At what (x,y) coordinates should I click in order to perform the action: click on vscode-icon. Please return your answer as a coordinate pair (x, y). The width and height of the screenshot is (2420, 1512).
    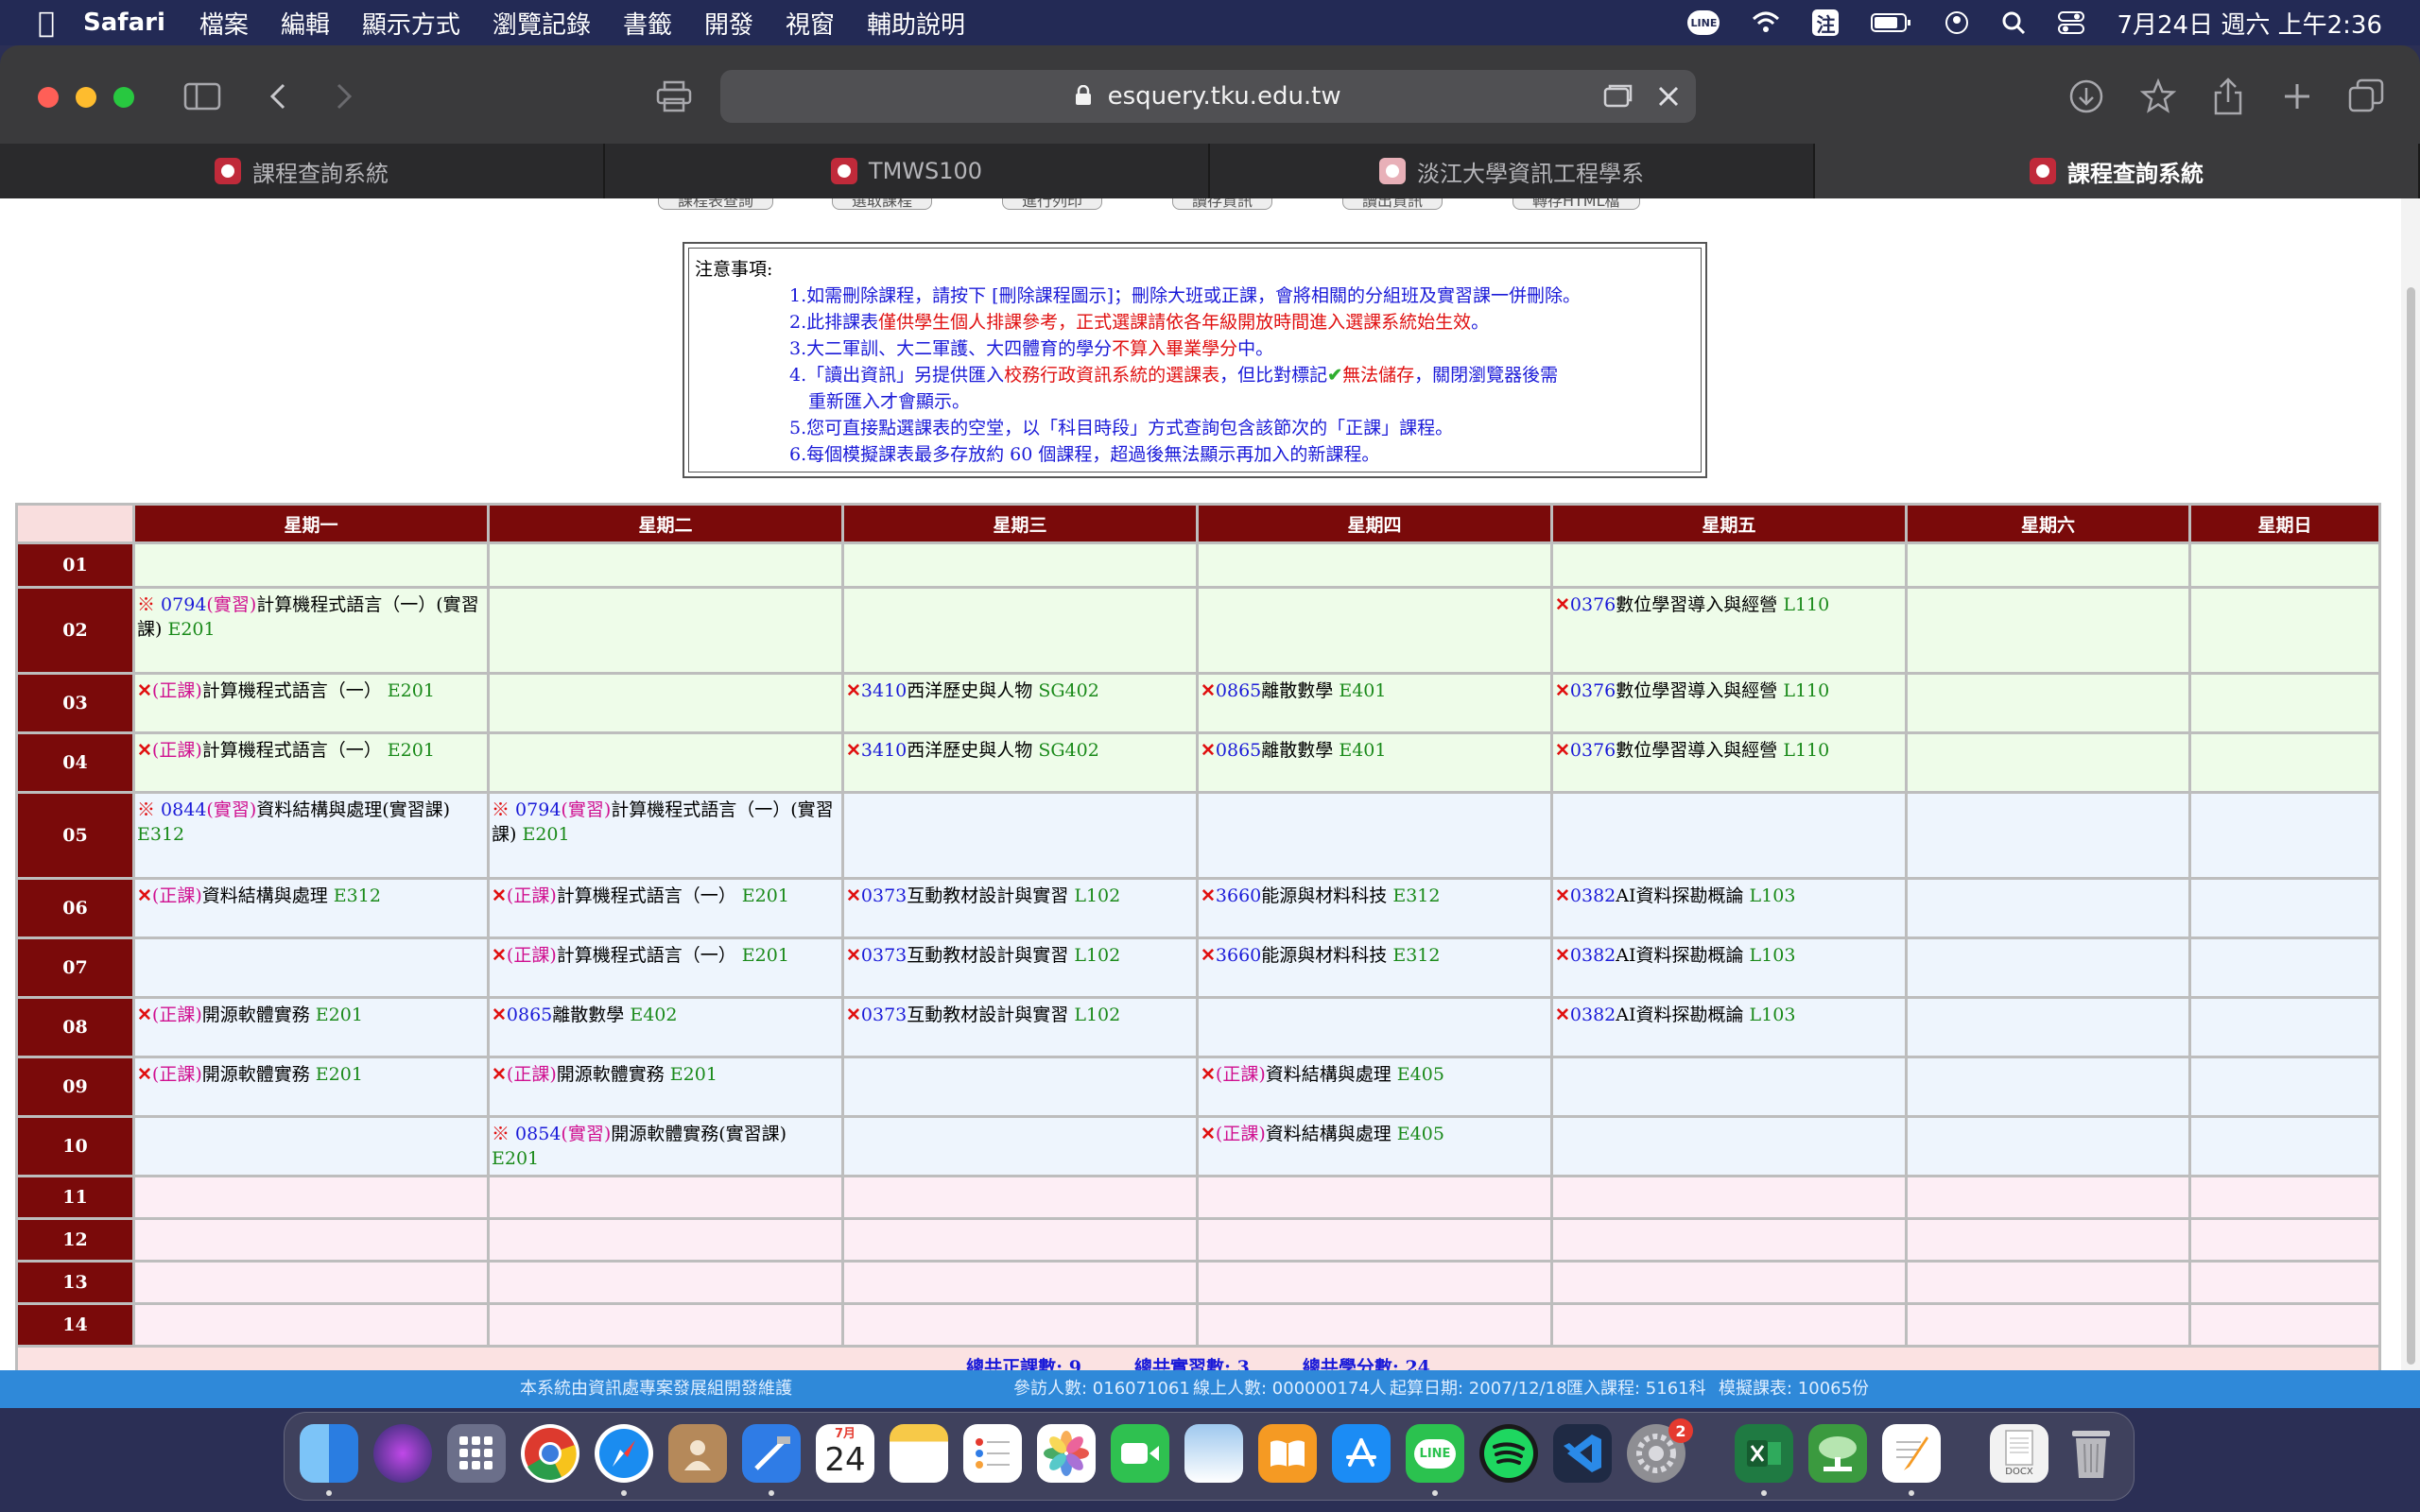
    Looking at the image, I should click on (1582, 1453).